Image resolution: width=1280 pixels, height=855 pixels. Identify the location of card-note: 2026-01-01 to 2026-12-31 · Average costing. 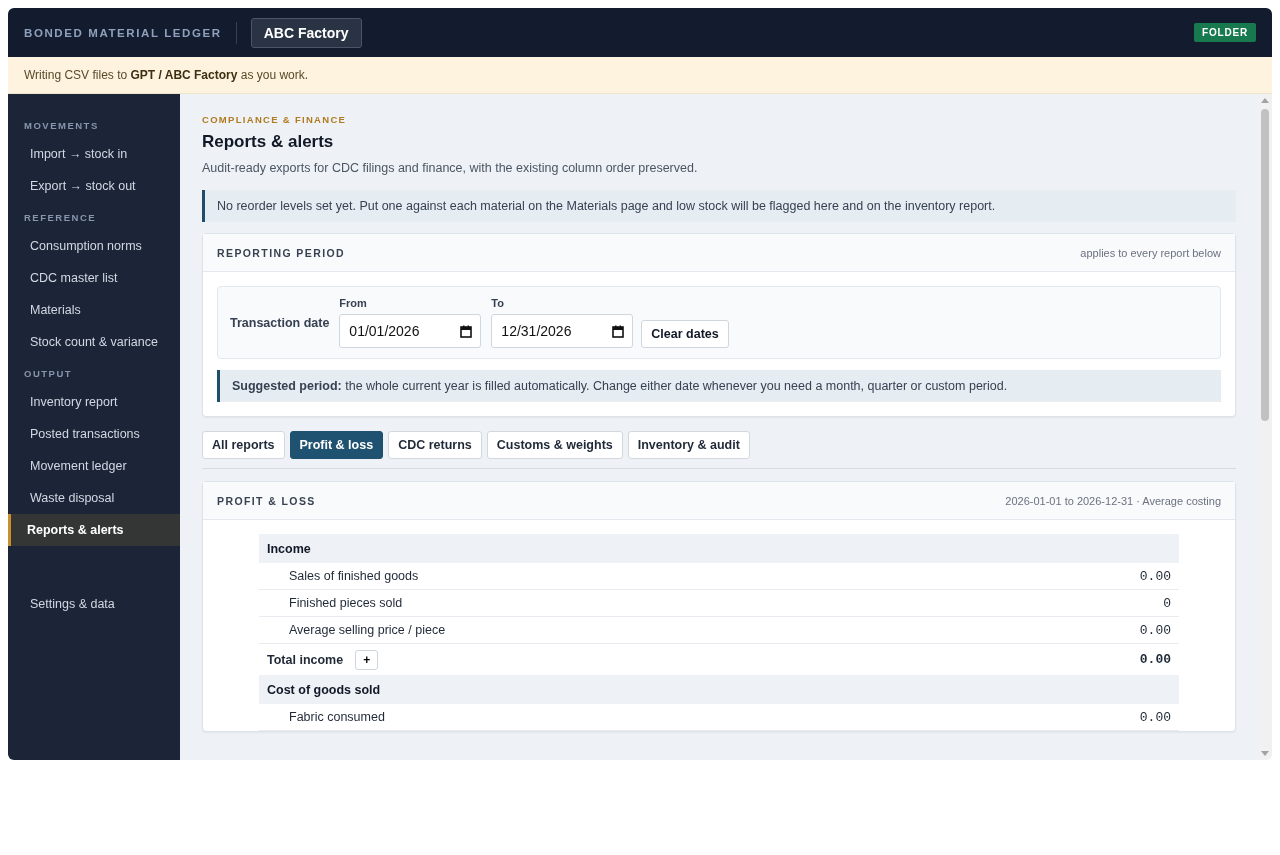
(1113, 500).